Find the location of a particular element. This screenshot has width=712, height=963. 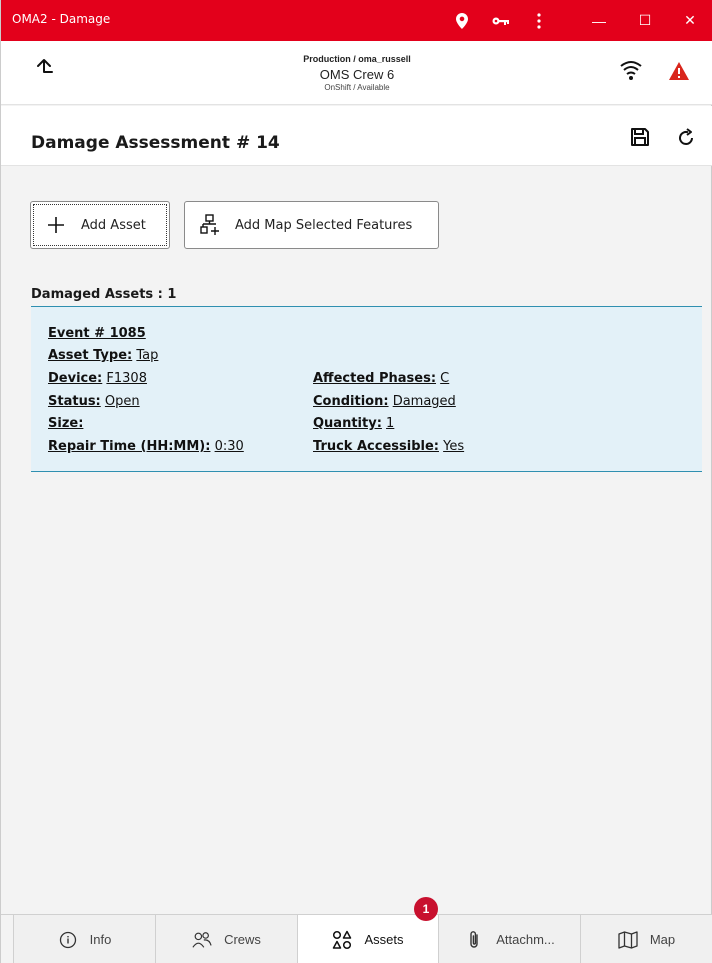

asset-type-row: Asset Type: Tap is located at coordinates (103, 355).